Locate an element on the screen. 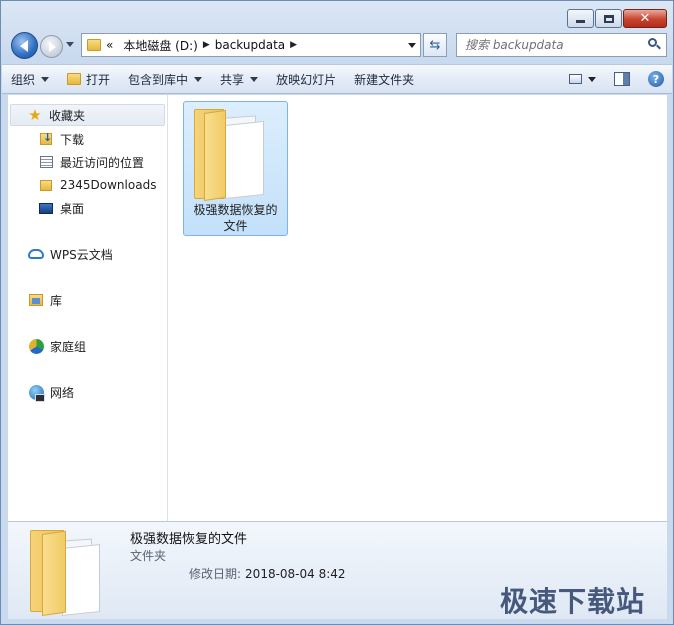 The width and height of the screenshot is (674, 625). sidebar-item-label: 库 is located at coordinates (56, 300).